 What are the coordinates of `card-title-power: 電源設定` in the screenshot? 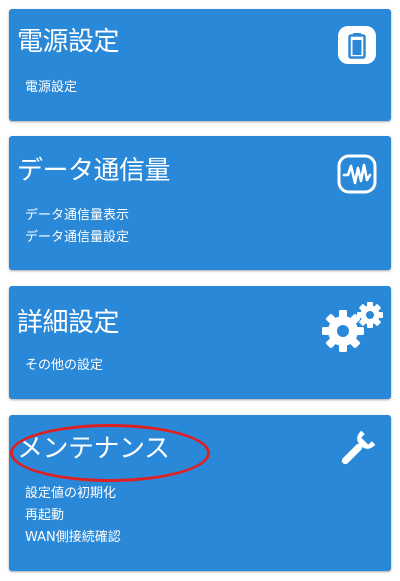 It's located at (68, 42).